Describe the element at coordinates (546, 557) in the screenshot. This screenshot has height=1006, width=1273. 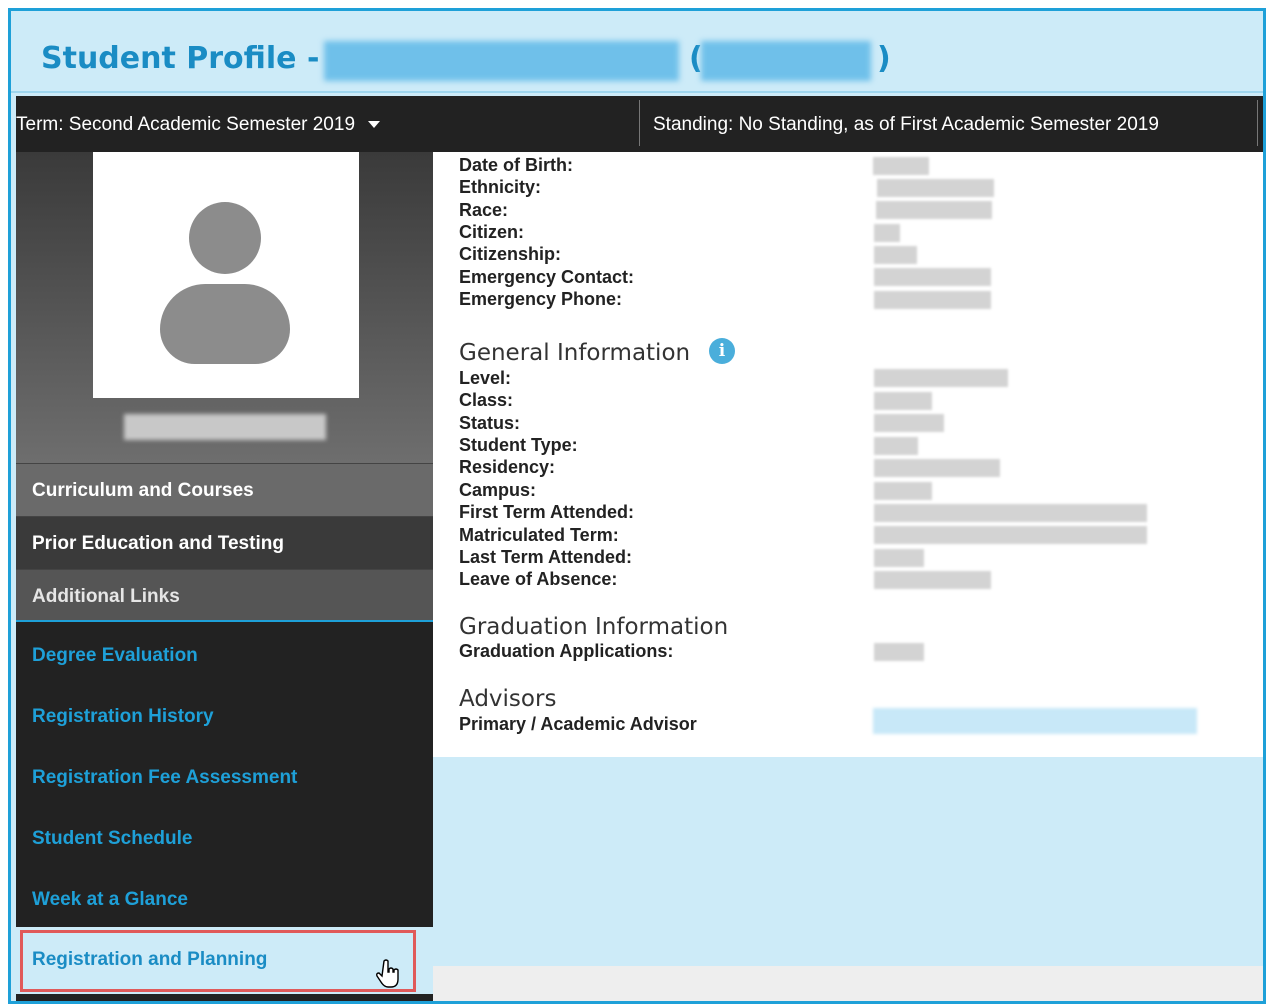
I see `last-term-attended-label: Last Term Attended:` at that location.